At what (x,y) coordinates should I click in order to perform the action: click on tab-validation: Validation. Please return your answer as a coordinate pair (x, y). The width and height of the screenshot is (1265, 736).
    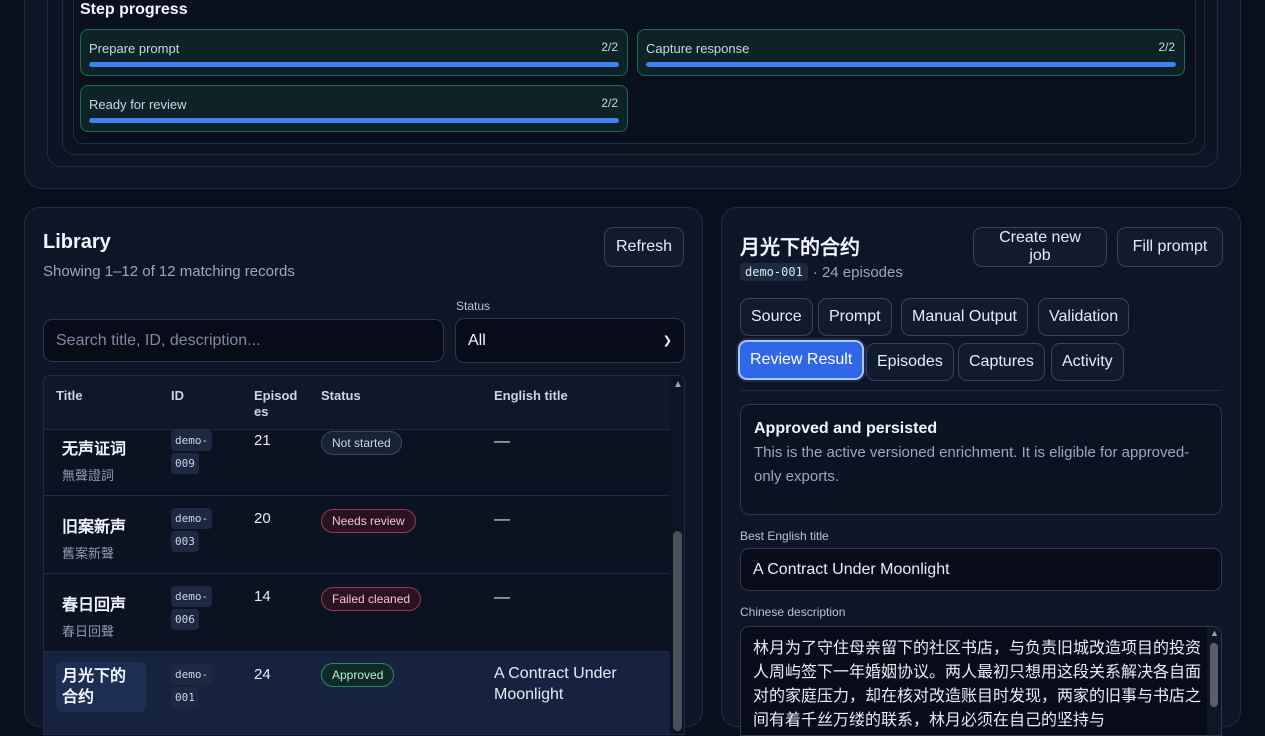
    Looking at the image, I should click on (1084, 317).